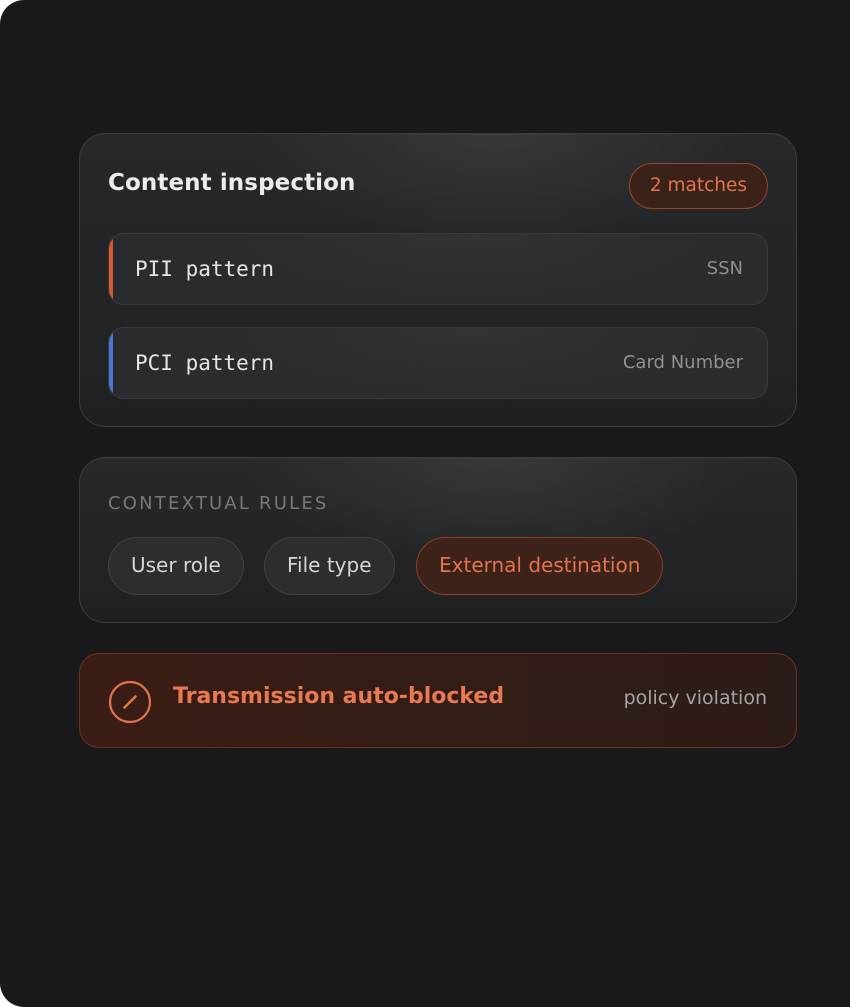  Describe the element at coordinates (176, 566) in the screenshot. I see `chip-user-role: User role` at that location.